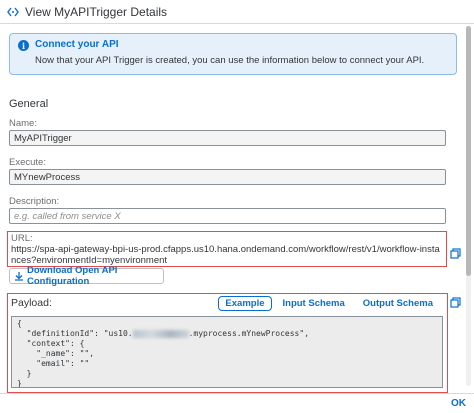 Image resolution: width=474 pixels, height=413 pixels. What do you see at coordinates (96, 11) in the screenshot?
I see `dialog-title: View MyAPITrigger Details` at bounding box center [96, 11].